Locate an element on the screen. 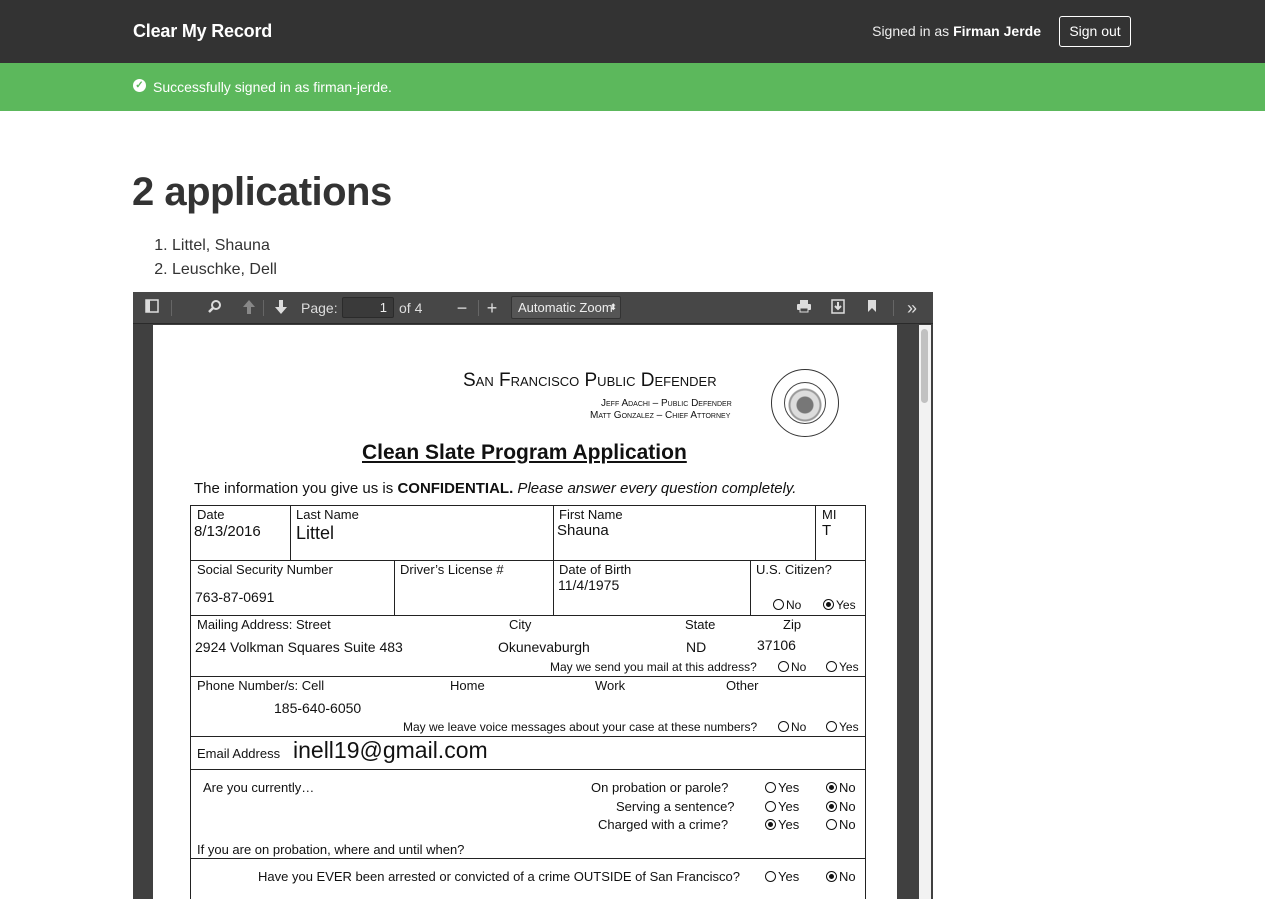 This screenshot has height=899, width=1265. intro-text: The information you give us is is located at coordinates (296, 488).